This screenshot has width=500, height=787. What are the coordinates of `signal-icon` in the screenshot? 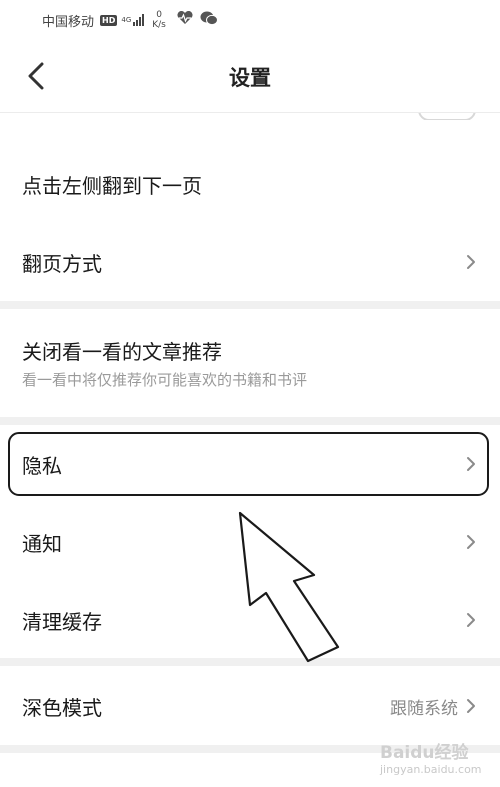 It's located at (139, 20).